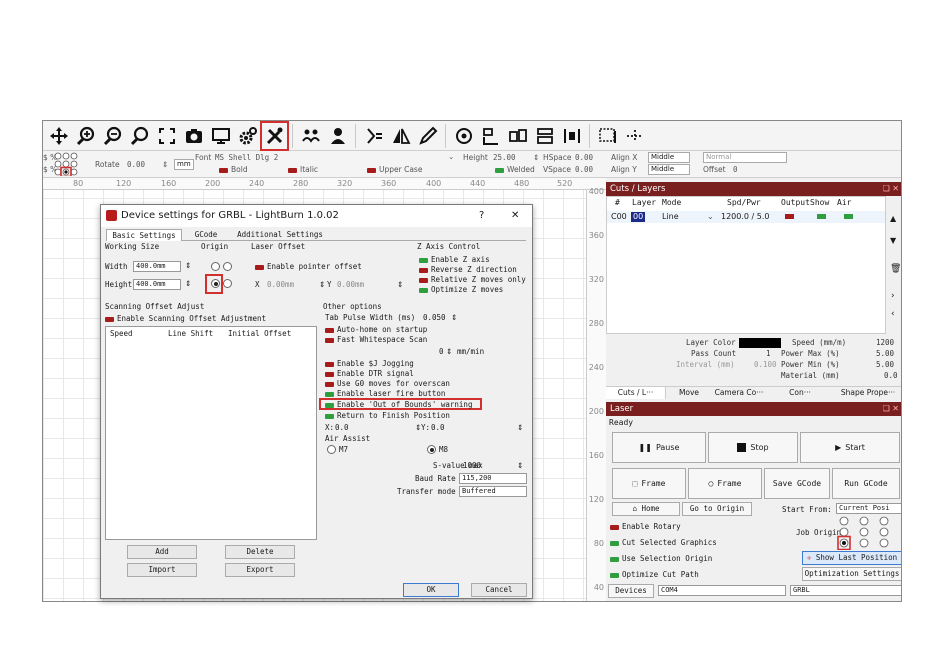 The height and width of the screenshot is (653, 950). Describe the element at coordinates (850, 447) in the screenshot. I see `start-button: ▶ Start` at that location.